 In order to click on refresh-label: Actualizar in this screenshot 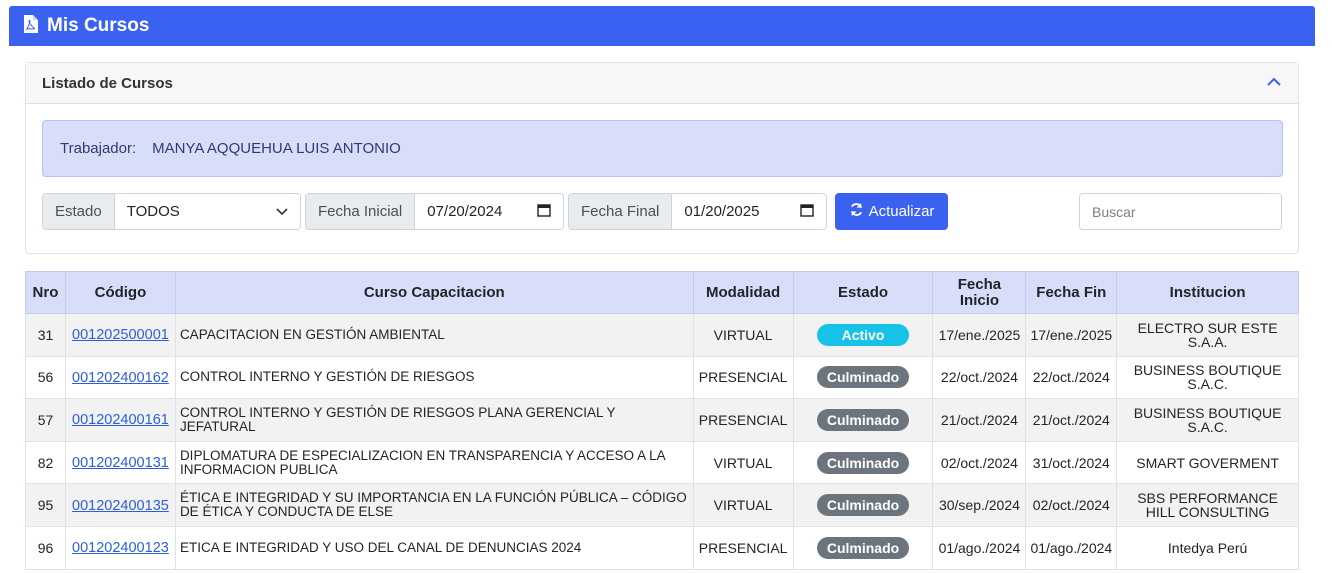, I will do `click(901, 211)`.